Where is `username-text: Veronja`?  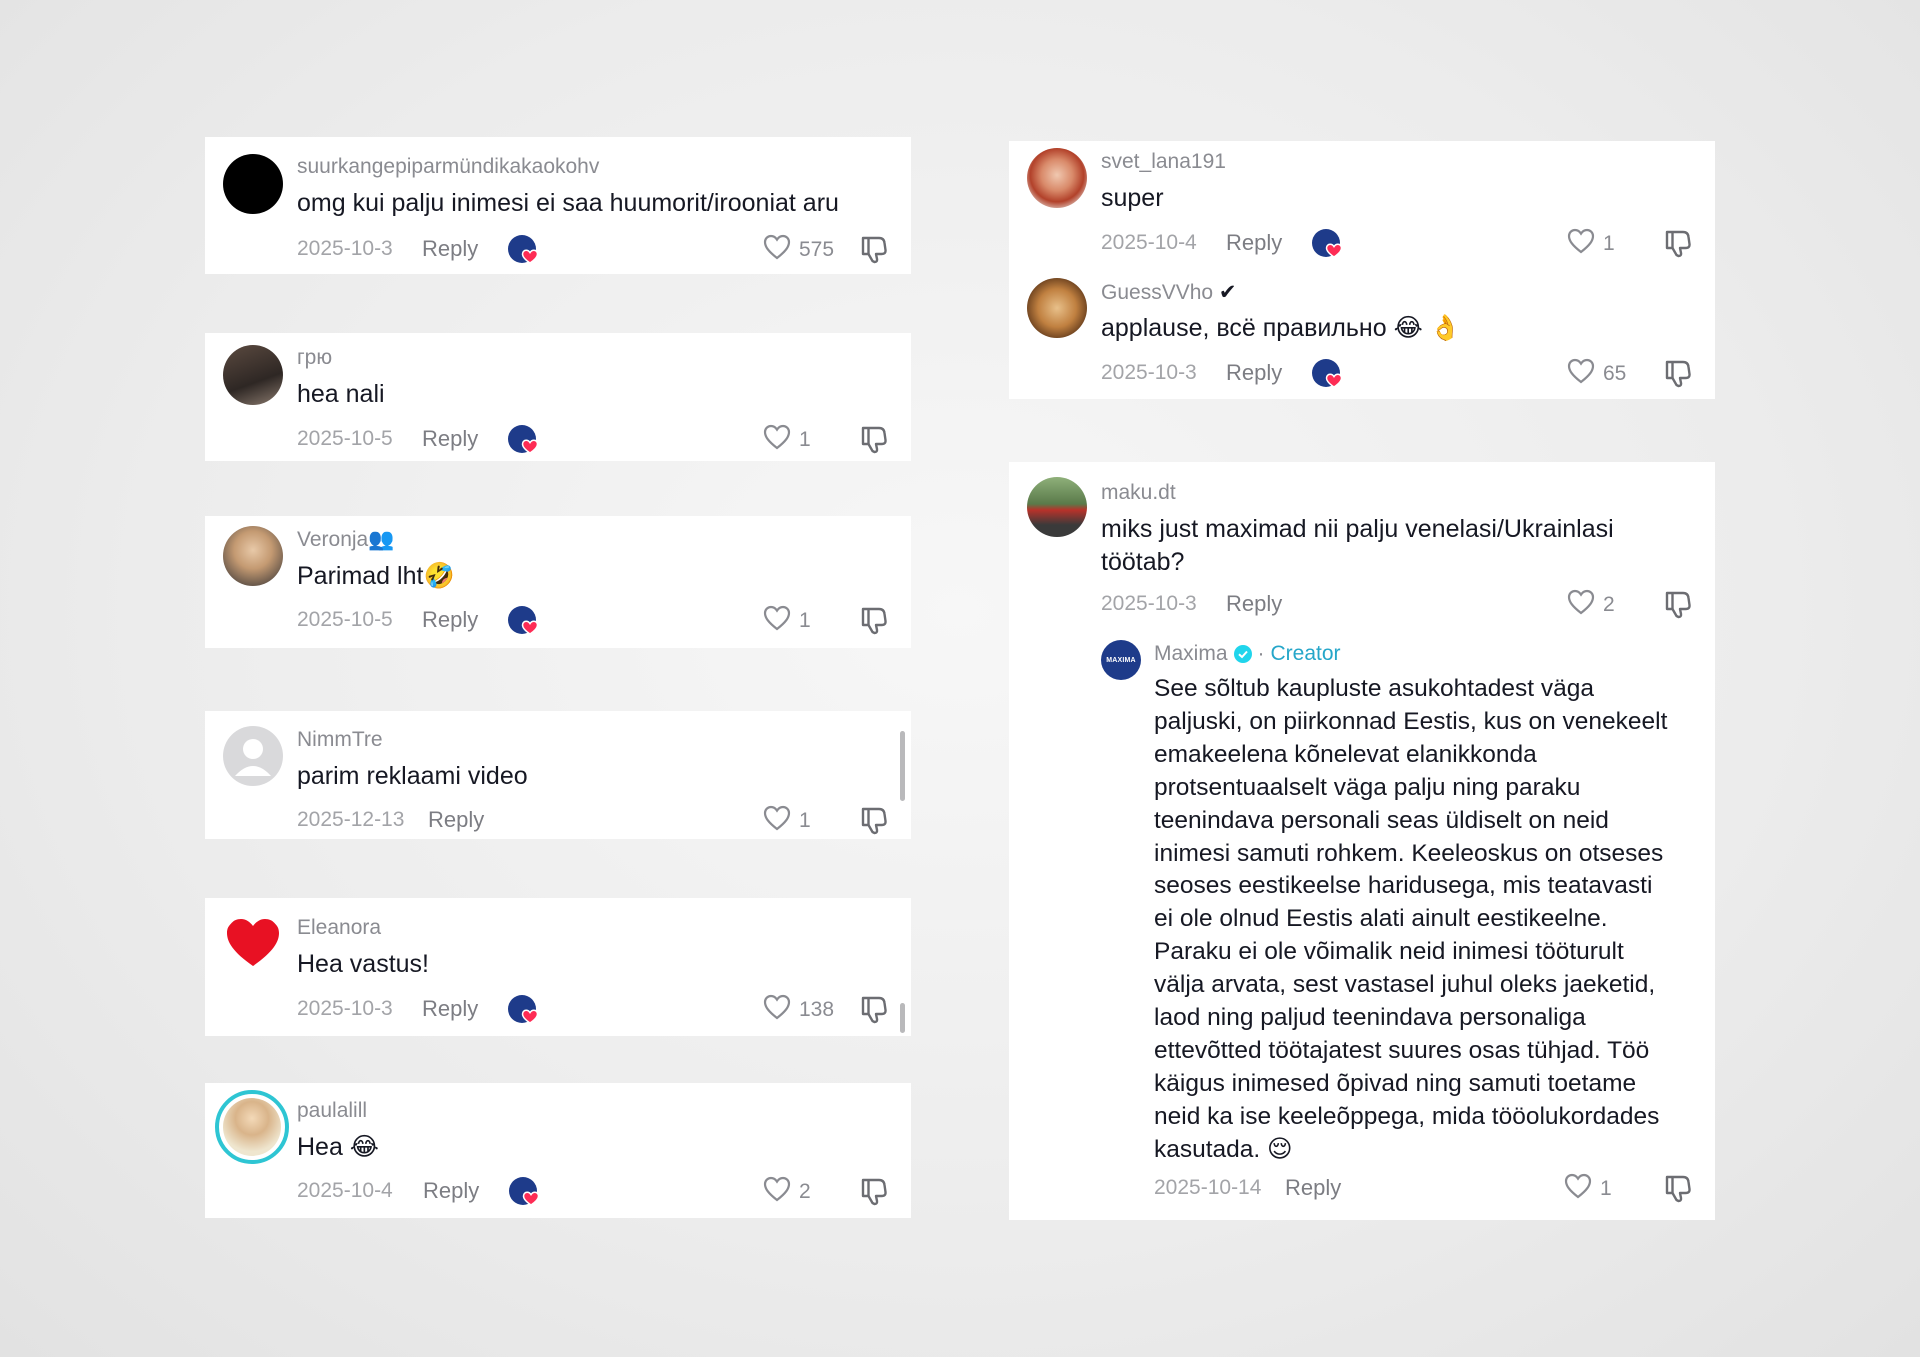
username-text: Veronja is located at coordinates (333, 539).